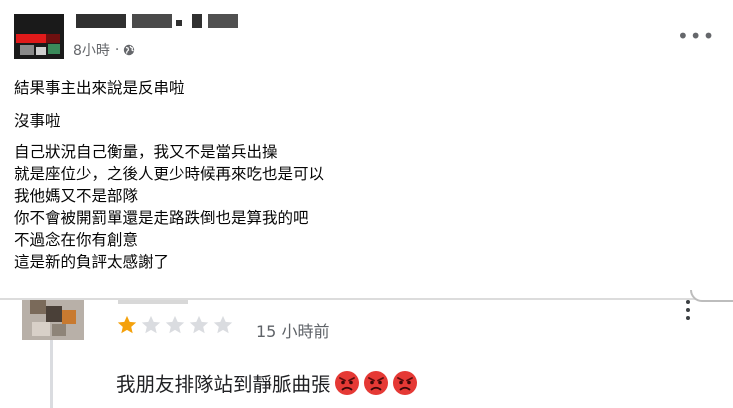 The width and height of the screenshot is (733, 408). What do you see at coordinates (146, 152) in the screenshot?
I see `post-line: 自己狀況自己衡量，我又不是當兵出操` at bounding box center [146, 152].